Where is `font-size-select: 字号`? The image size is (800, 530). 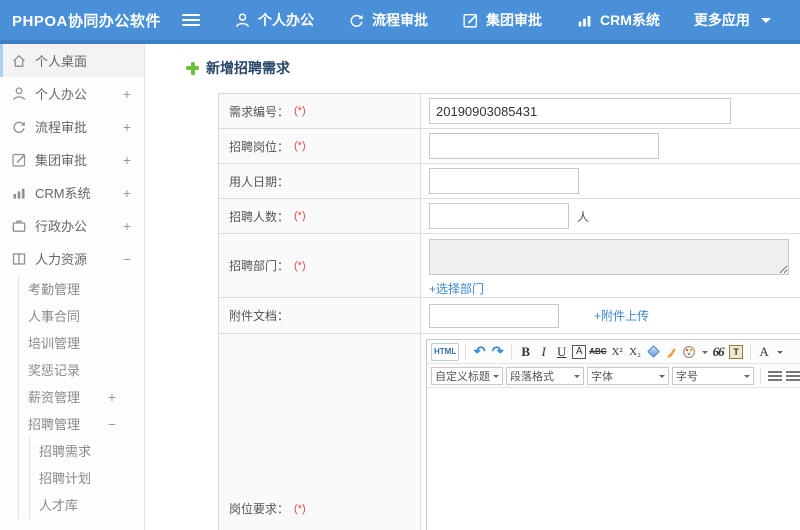 font-size-select: 字号 is located at coordinates (713, 375).